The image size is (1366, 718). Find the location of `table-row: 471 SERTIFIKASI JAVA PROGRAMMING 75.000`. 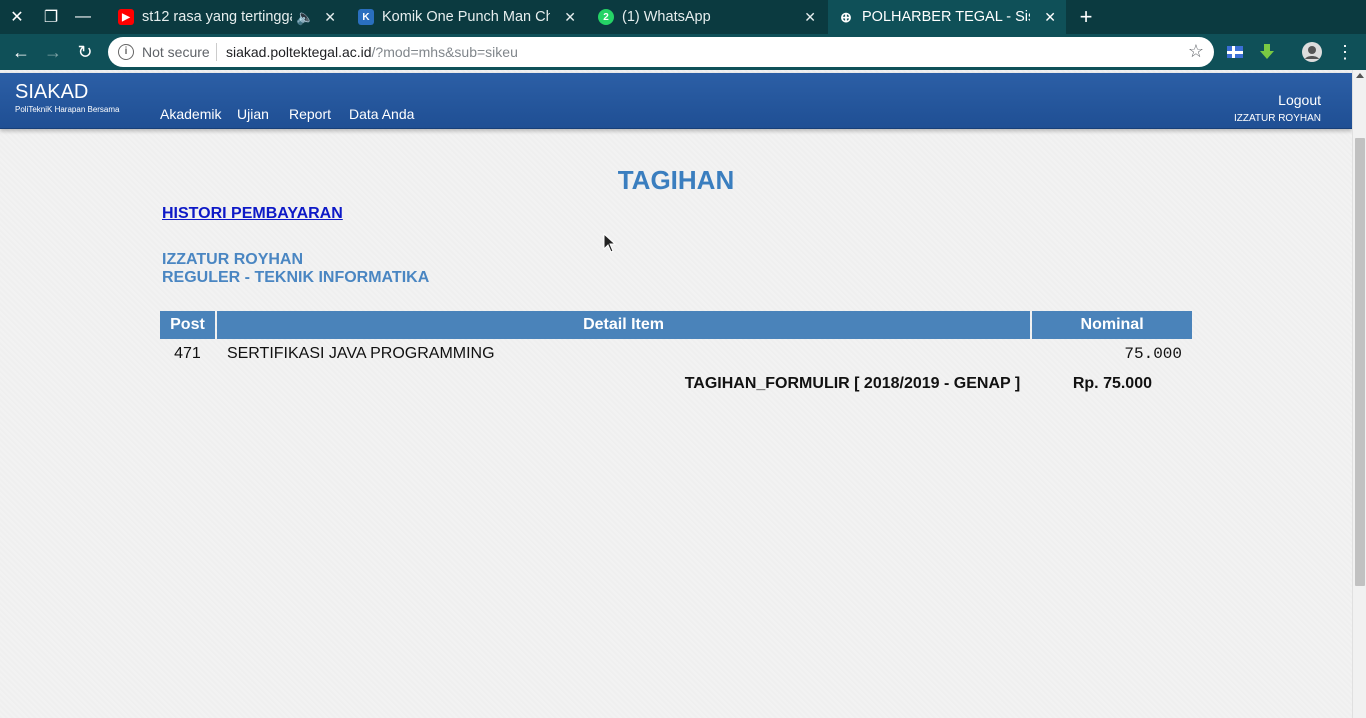

table-row: 471 SERTIFIKASI JAVA PROGRAMMING 75.000 is located at coordinates (676, 354).